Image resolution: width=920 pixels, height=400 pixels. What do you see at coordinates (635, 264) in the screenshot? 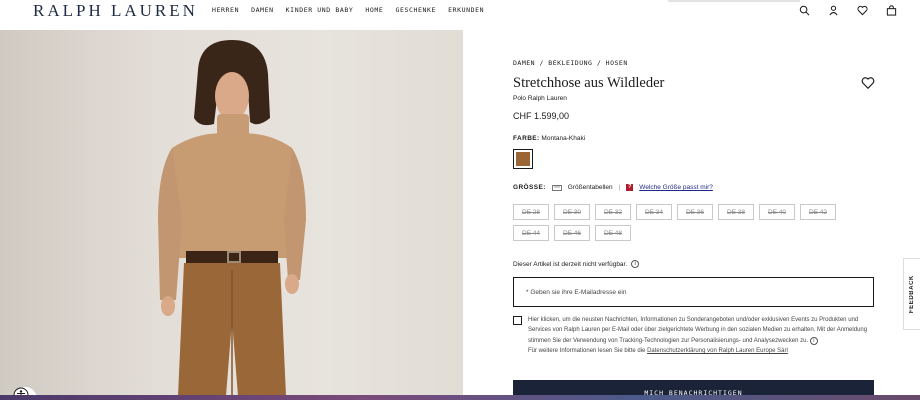
I see `info-icon: i` at bounding box center [635, 264].